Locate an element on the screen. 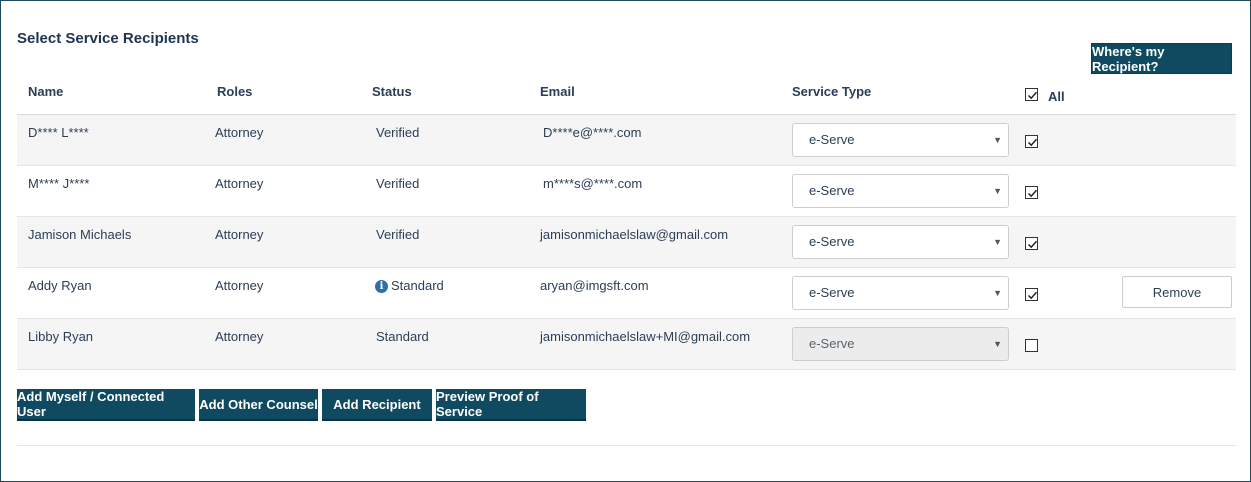 This screenshot has width=1251, height=482. table-header: Name Roles Status Email Service Type All is located at coordinates (626, 93).